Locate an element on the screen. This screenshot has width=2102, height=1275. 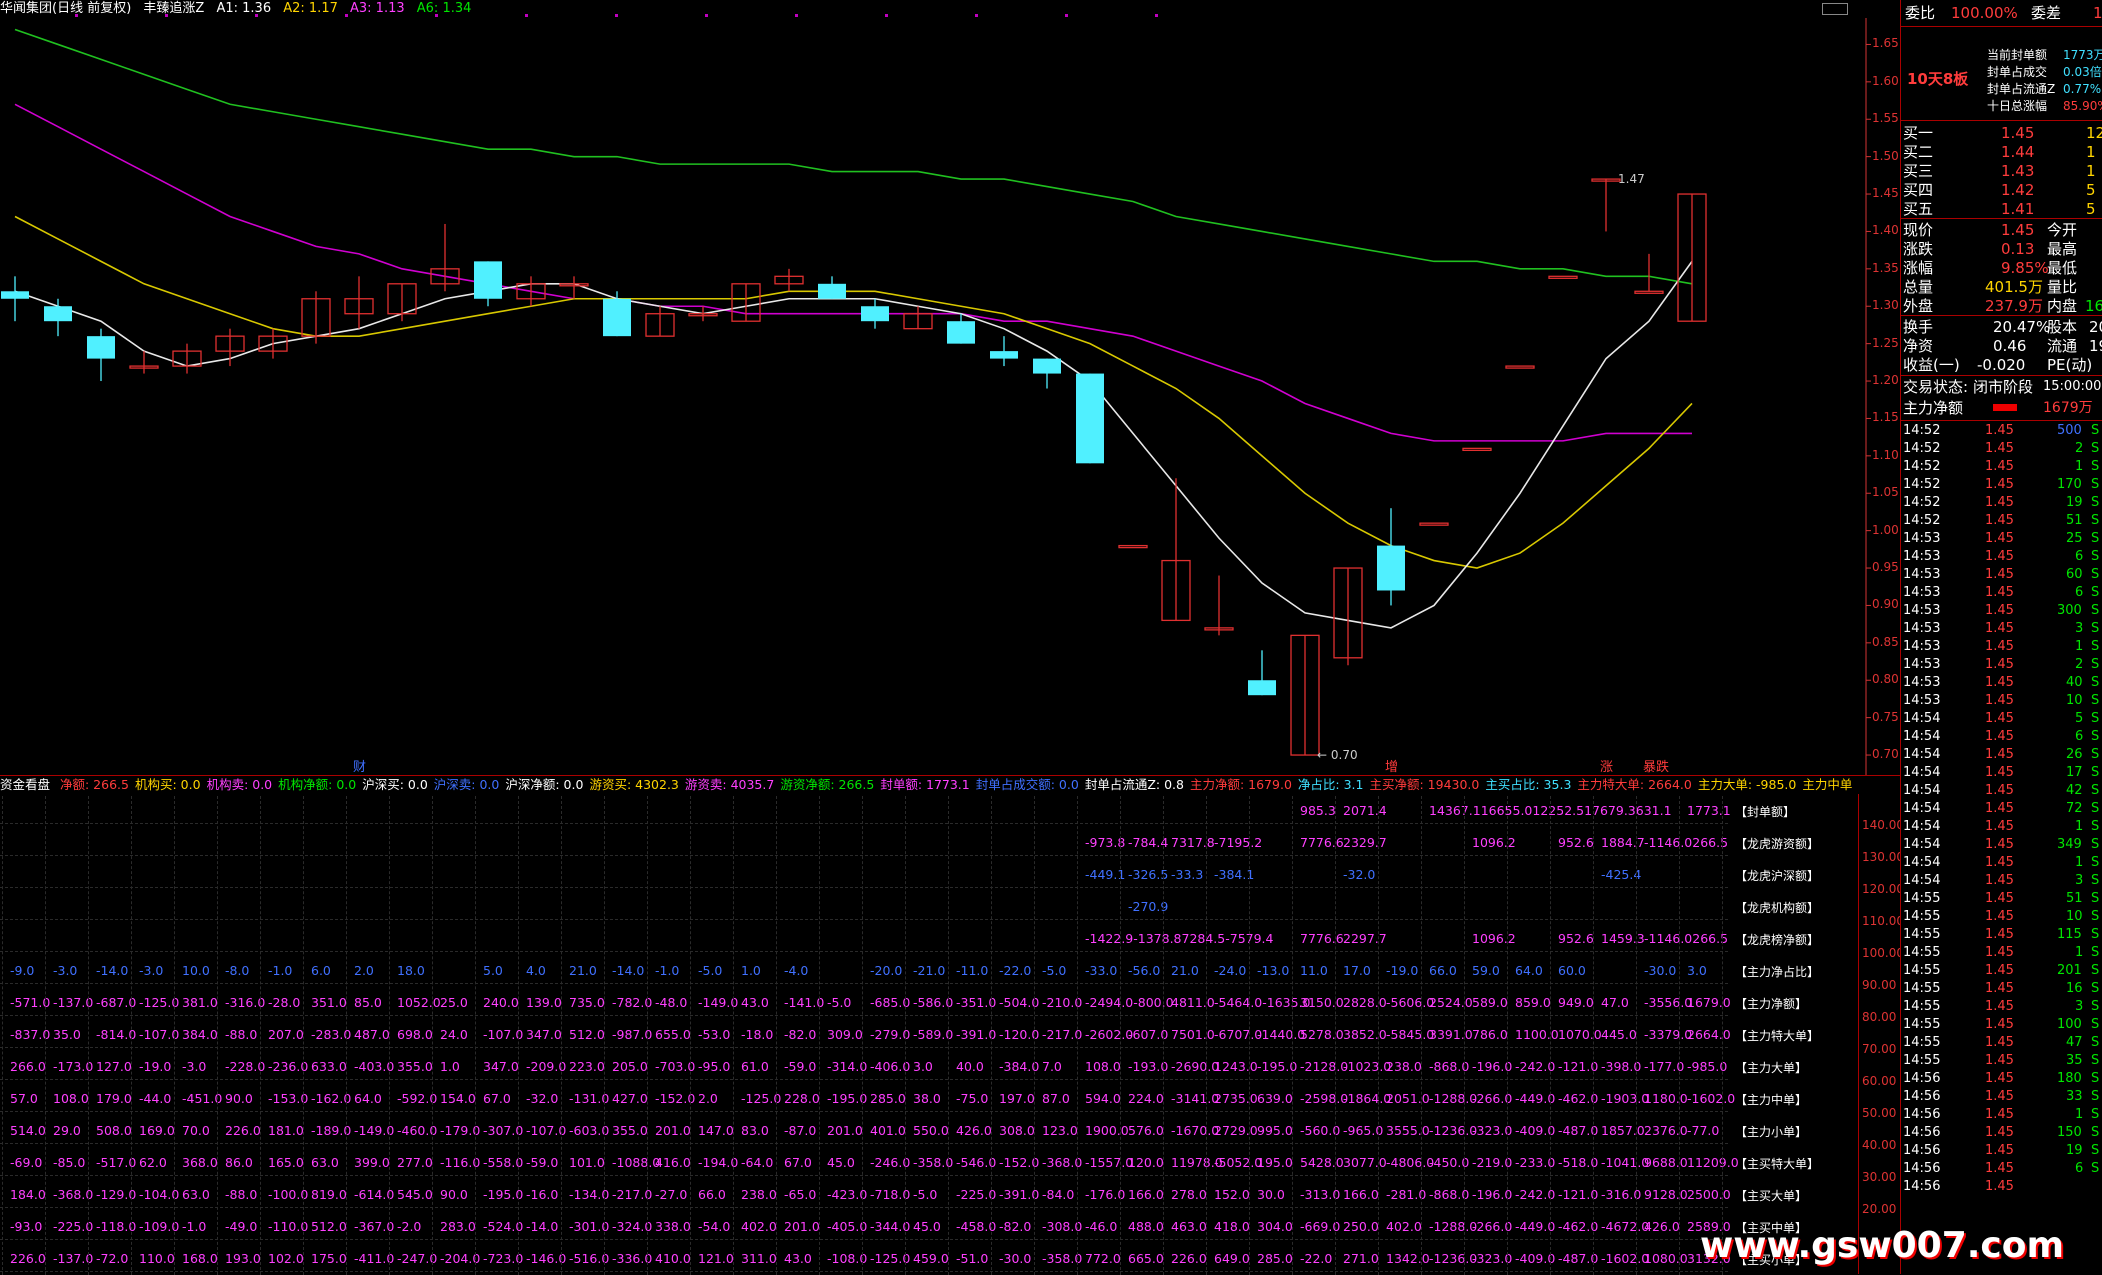
indicator-a3: A3: 1.13 is located at coordinates (377, 8).